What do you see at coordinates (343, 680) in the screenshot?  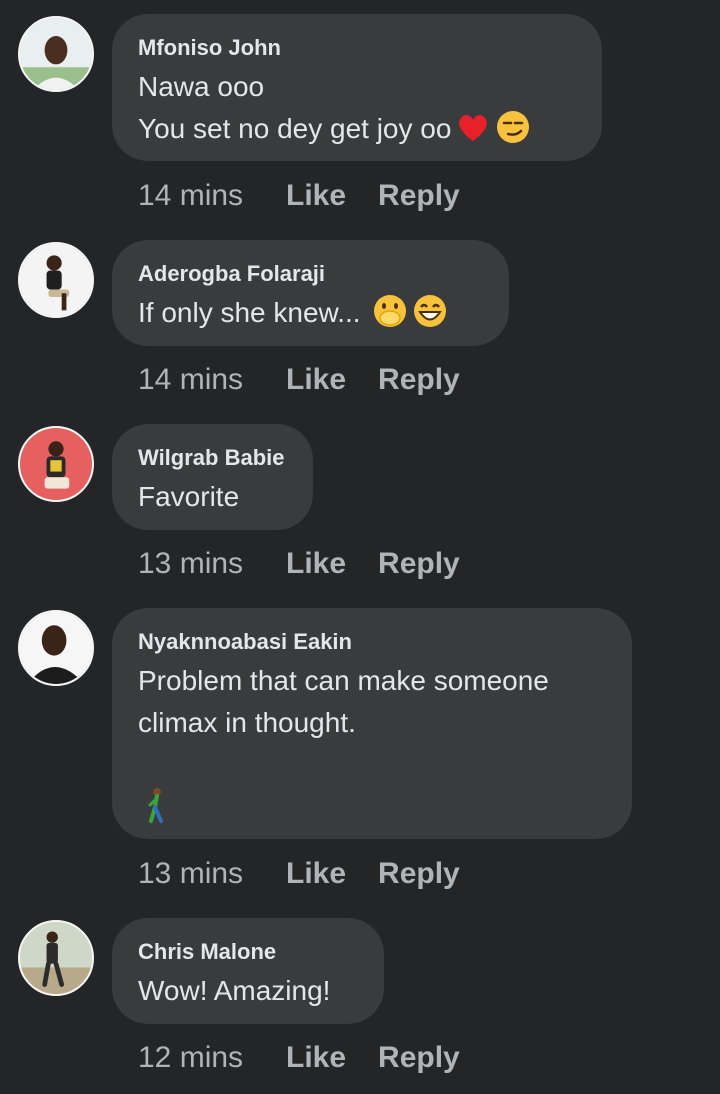 I see `comment-text: Problem that can make someone` at bounding box center [343, 680].